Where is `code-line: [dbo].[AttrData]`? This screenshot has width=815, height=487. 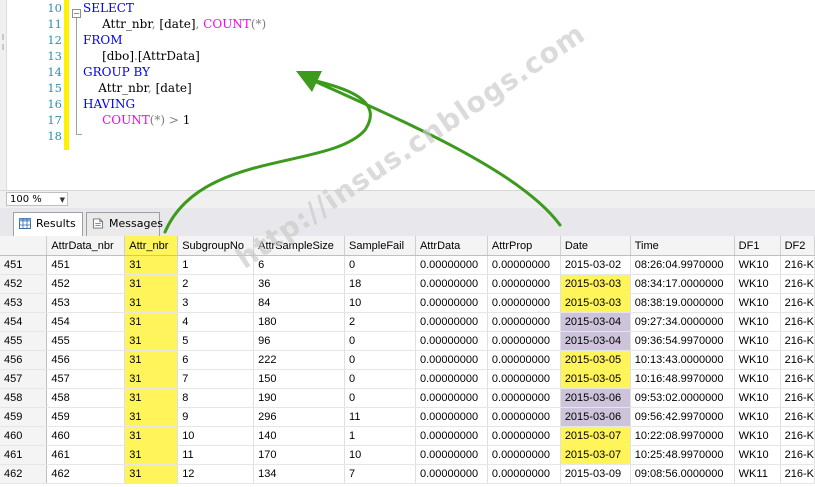
code-line: [dbo].[AttrData] is located at coordinates (174, 56).